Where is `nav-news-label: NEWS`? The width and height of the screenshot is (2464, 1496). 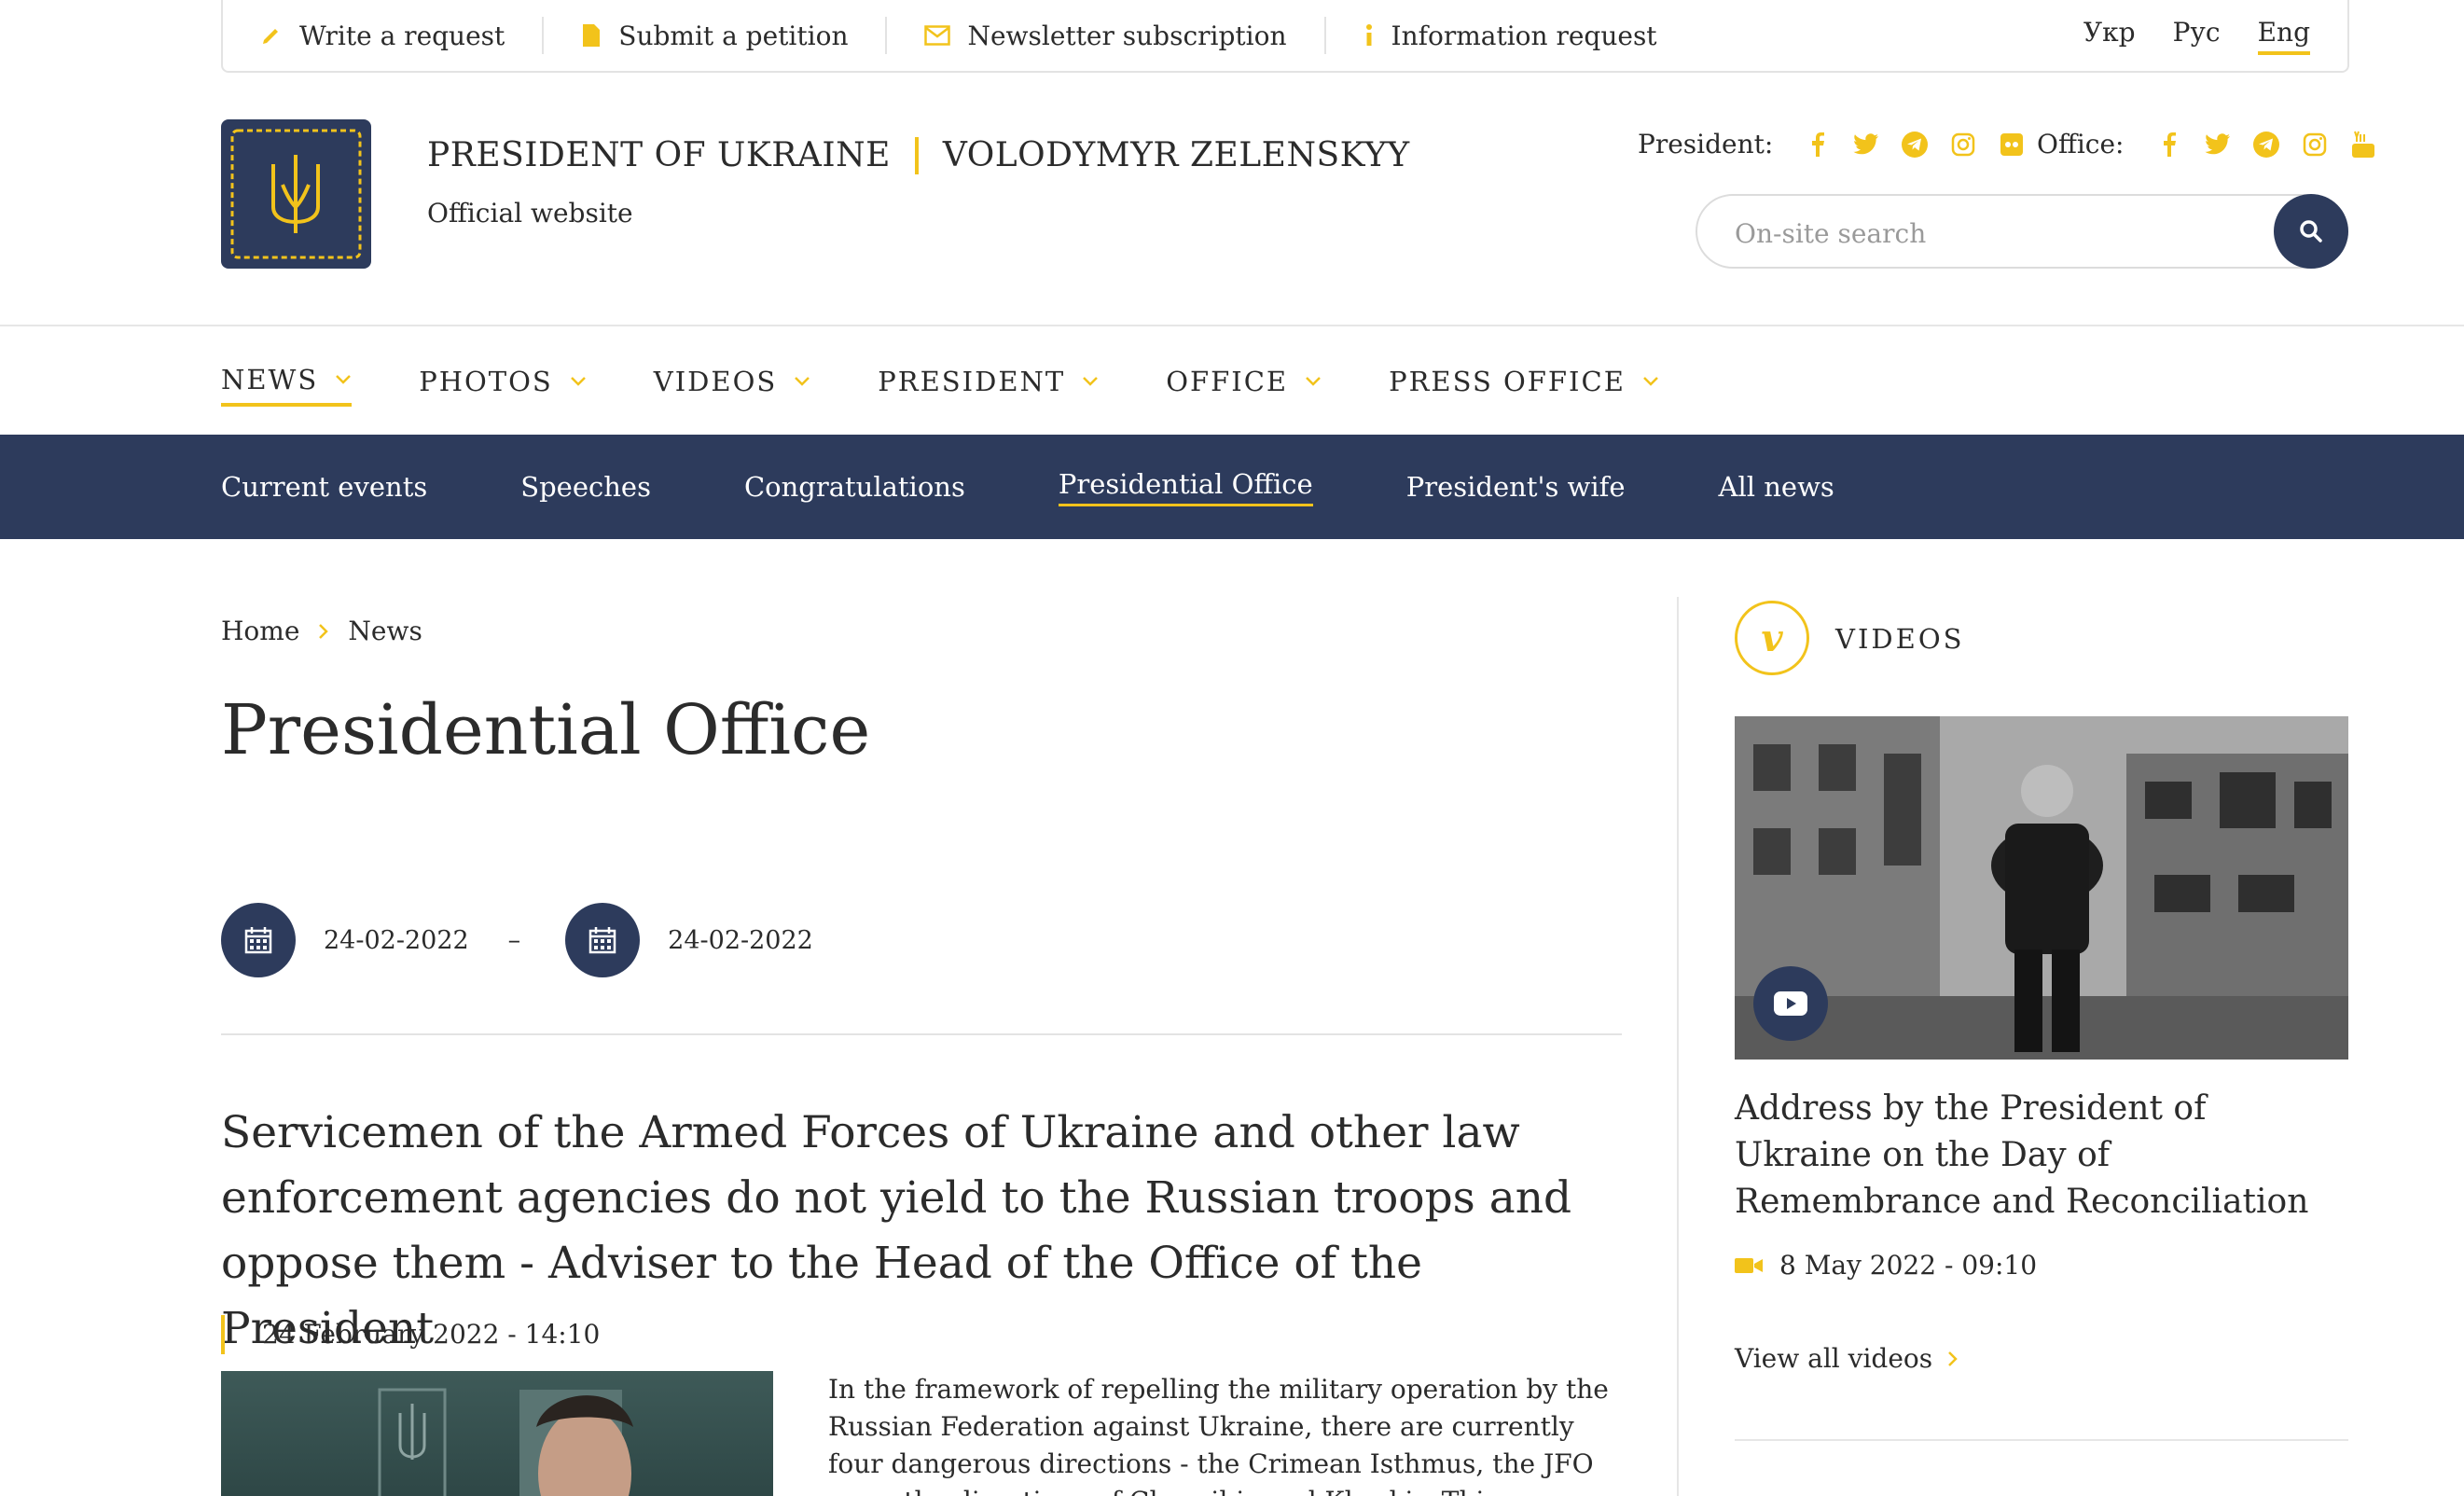
nav-news-label: NEWS is located at coordinates (270, 379).